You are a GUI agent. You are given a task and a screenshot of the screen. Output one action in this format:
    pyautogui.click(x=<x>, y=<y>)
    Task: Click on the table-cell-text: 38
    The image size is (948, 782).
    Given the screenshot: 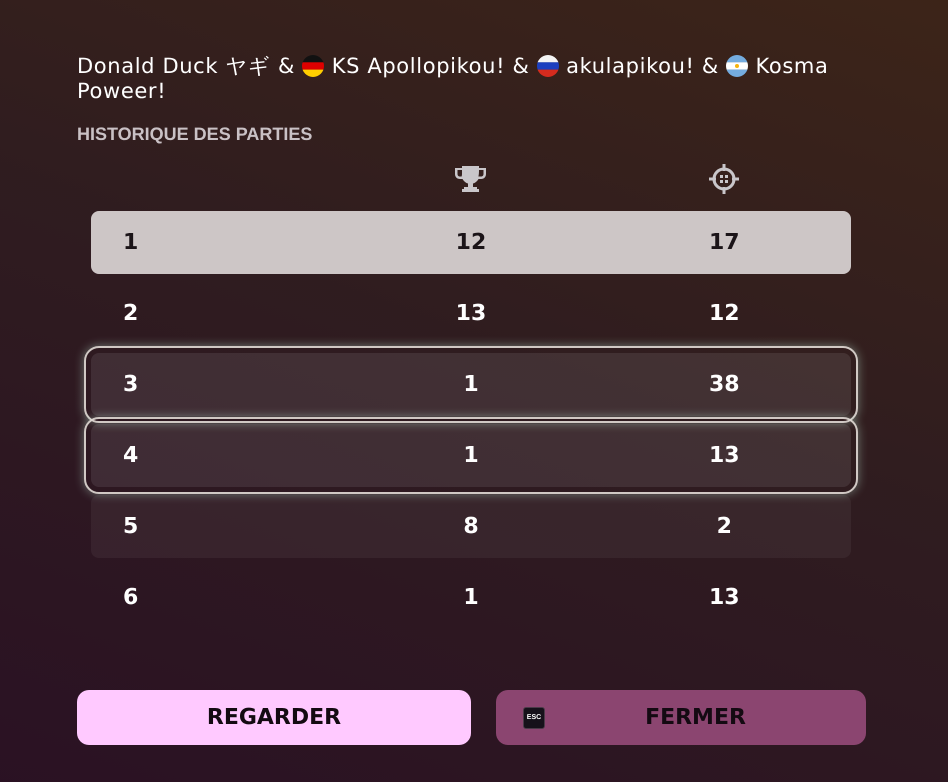 What is the action you would take?
    pyautogui.click(x=724, y=385)
    